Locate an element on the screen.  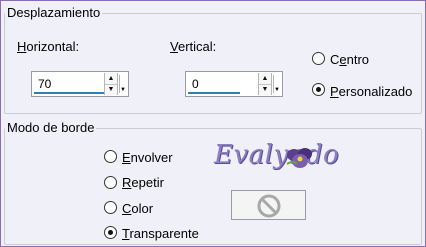
centro-label: Centro is located at coordinates (349, 59).